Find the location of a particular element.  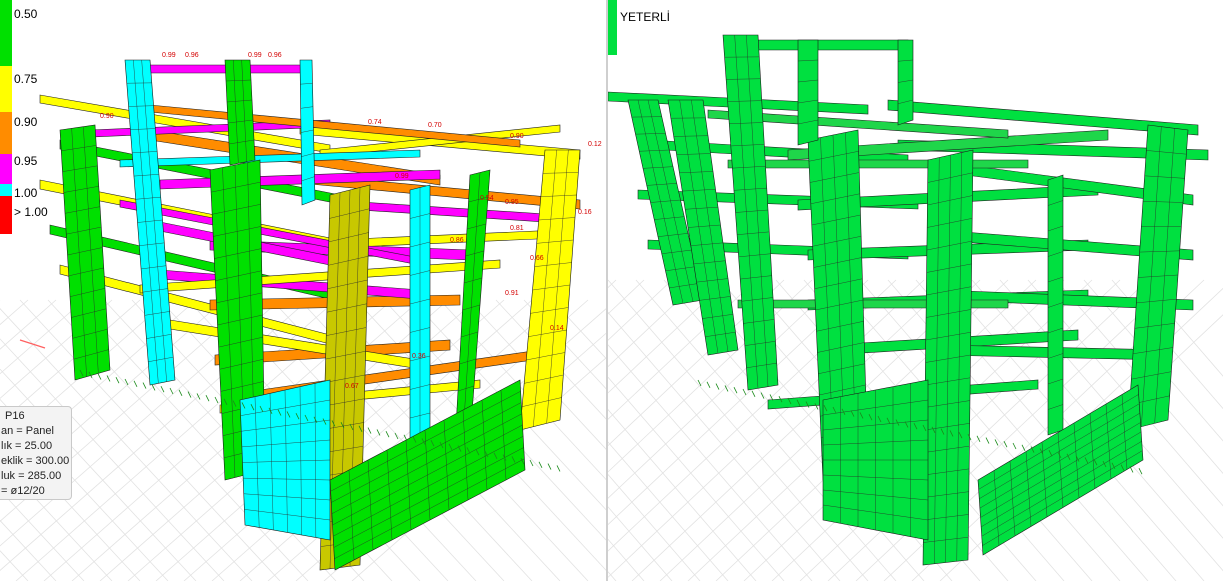

info-line: = ø12/20 is located at coordinates (23, 491).